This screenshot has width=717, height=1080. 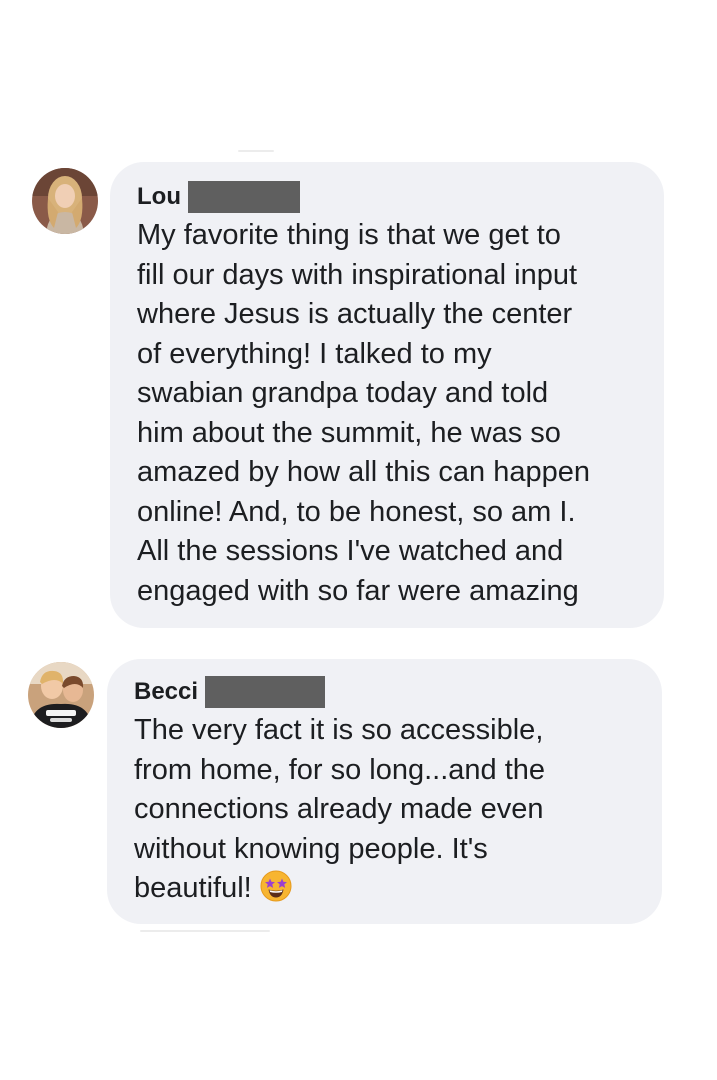 What do you see at coordinates (340, 769) in the screenshot?
I see `comment-text-line: from home, for so long...and the` at bounding box center [340, 769].